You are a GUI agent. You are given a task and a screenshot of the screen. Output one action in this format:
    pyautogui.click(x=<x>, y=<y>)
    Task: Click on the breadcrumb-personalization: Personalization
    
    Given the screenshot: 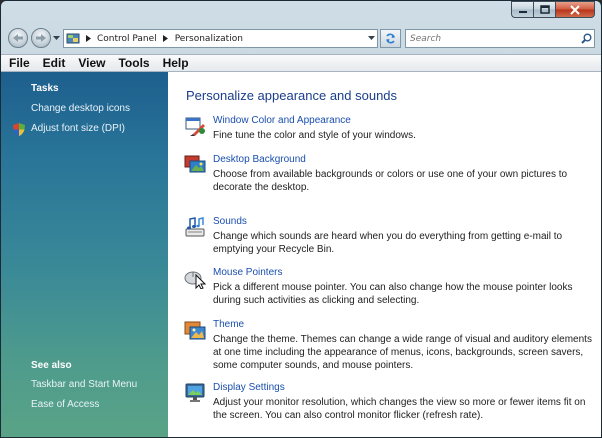 What is the action you would take?
    pyautogui.click(x=209, y=39)
    